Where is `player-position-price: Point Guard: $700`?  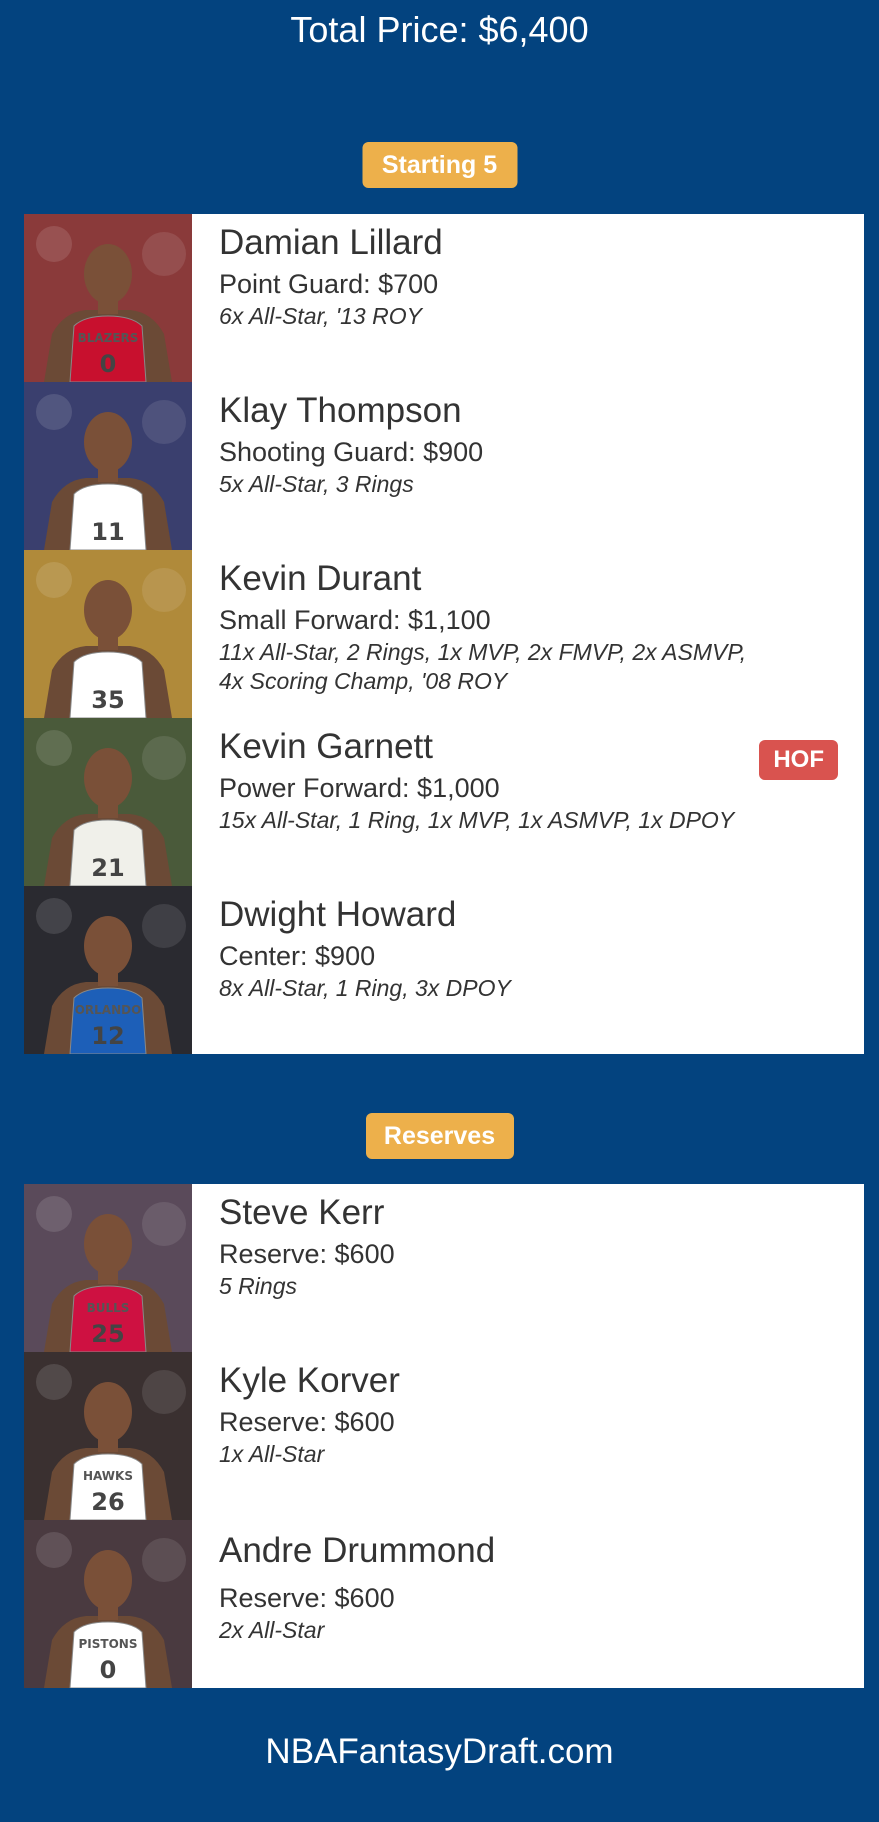 player-position-price: Point Guard: $700 is located at coordinates (329, 284).